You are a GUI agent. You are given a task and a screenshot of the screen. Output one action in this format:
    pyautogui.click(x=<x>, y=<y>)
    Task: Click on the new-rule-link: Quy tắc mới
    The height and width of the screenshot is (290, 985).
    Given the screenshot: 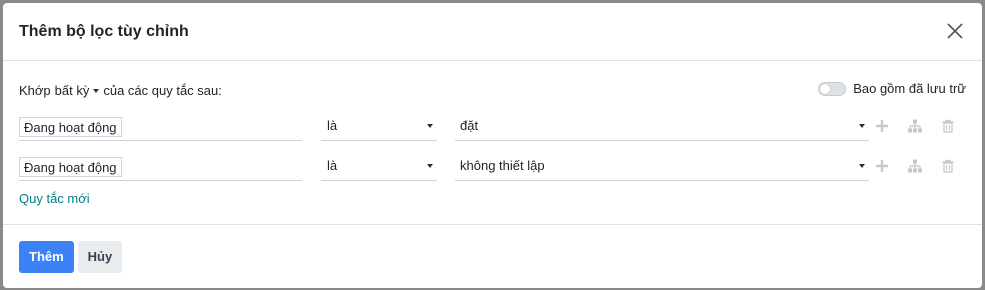 What is the action you would take?
    pyautogui.click(x=54, y=198)
    